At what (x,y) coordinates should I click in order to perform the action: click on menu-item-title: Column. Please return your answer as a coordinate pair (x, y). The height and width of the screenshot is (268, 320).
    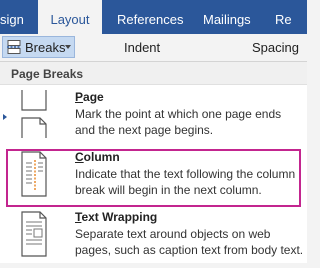
    Looking at the image, I should click on (97, 157).